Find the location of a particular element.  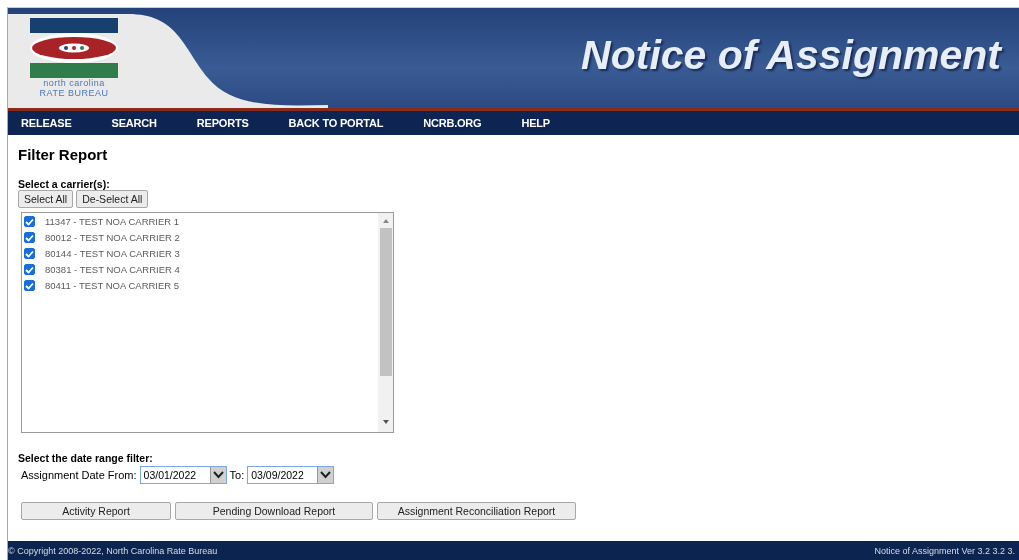

section-title: Filter Report is located at coordinates (63, 154).